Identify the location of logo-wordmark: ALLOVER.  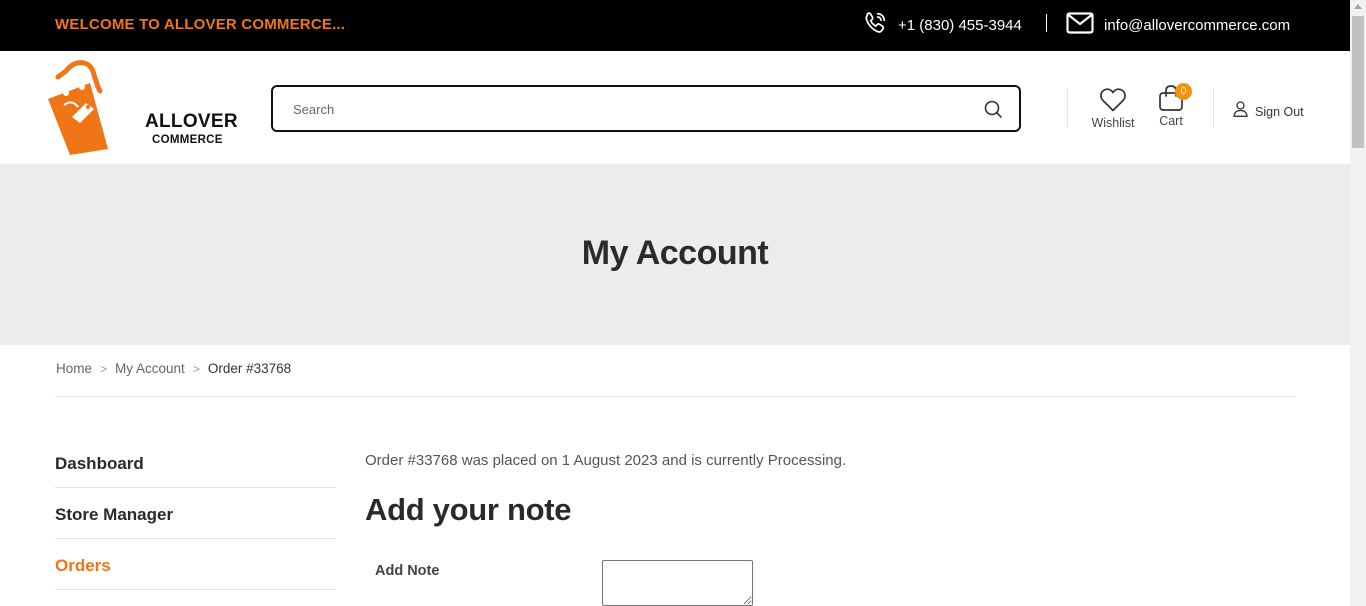
(191, 121).